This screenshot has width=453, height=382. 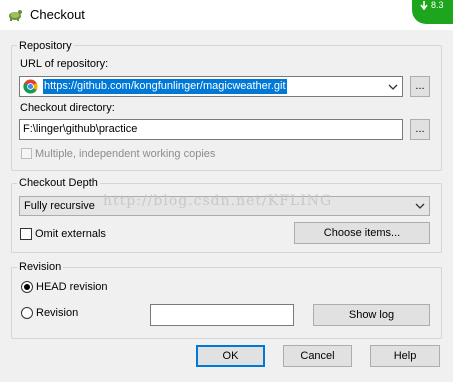 What do you see at coordinates (45, 46) in the screenshot?
I see `repository-legend: Repository` at bounding box center [45, 46].